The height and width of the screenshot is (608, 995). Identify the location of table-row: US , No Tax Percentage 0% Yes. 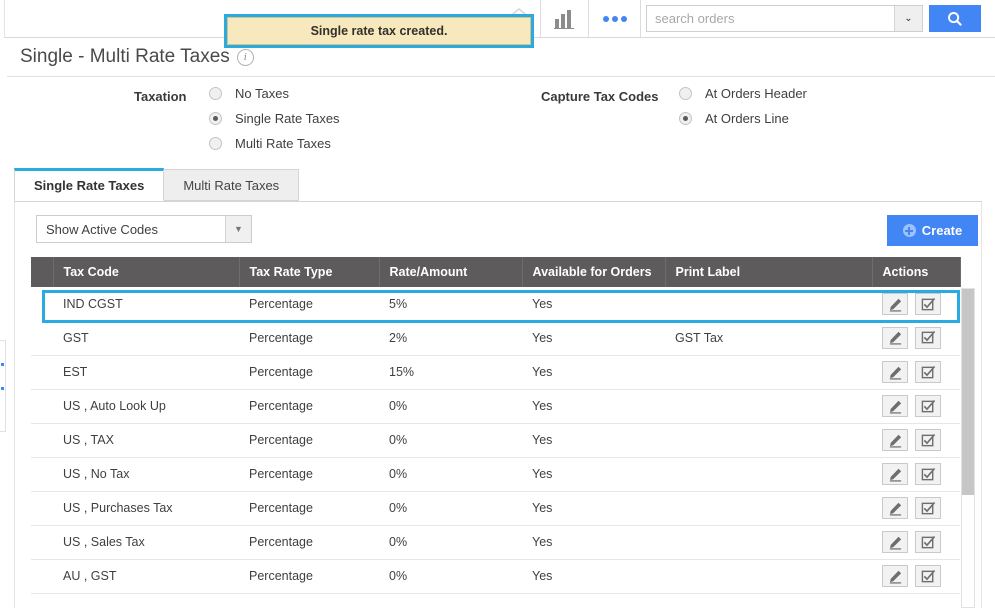
(495, 474).